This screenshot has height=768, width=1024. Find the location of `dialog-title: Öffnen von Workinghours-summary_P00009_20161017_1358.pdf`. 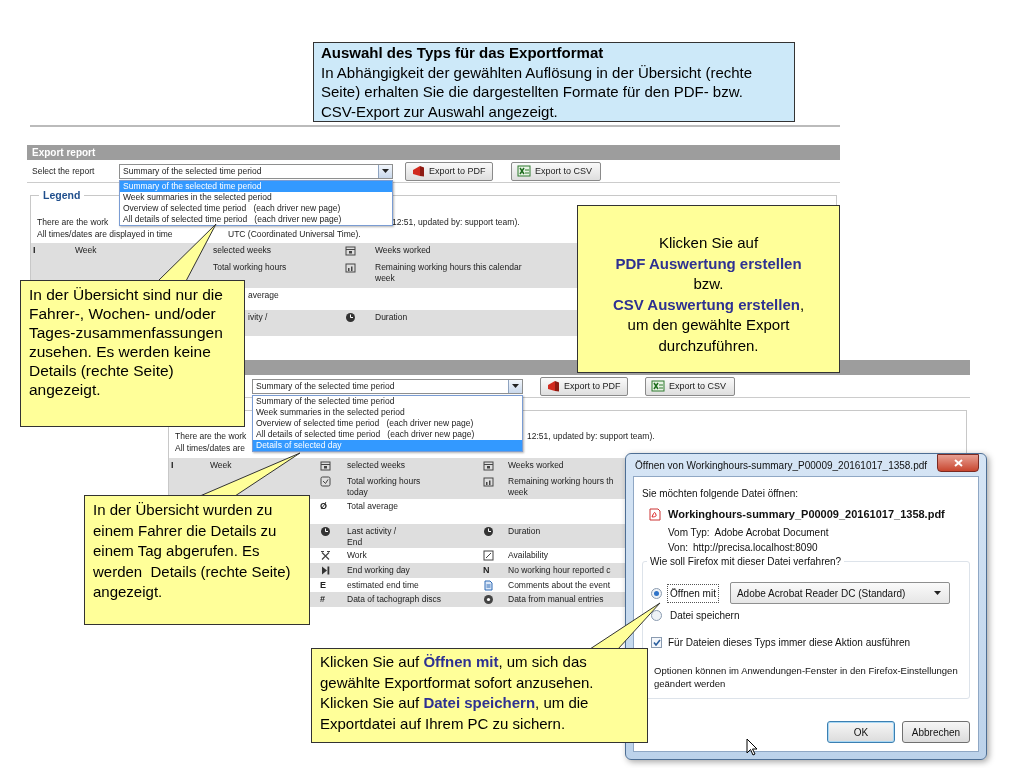

dialog-title: Öffnen von Workinghours-summary_P00009_20161017_1358.pdf is located at coordinates (781, 465).